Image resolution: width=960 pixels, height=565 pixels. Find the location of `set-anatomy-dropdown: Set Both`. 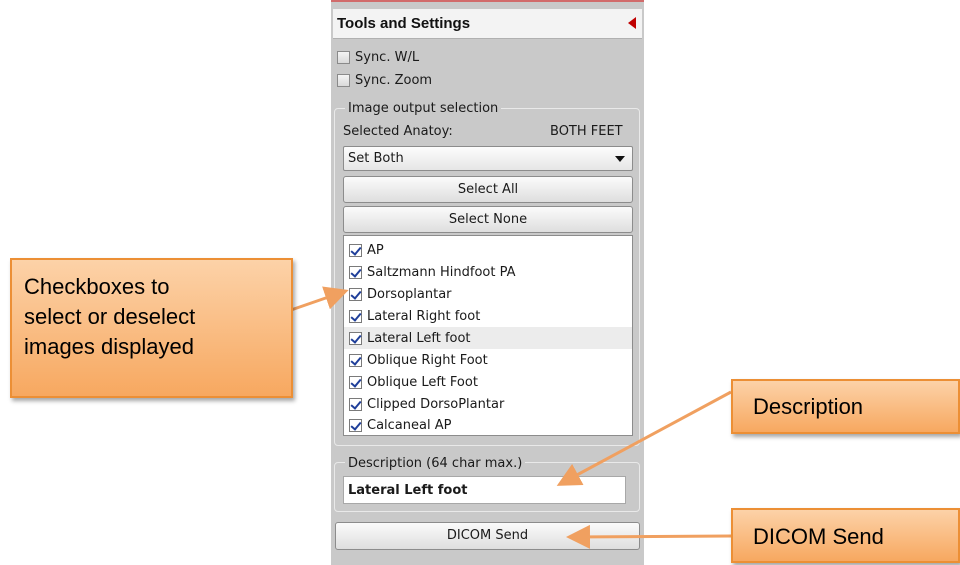

set-anatomy-dropdown: Set Both is located at coordinates (488, 158).